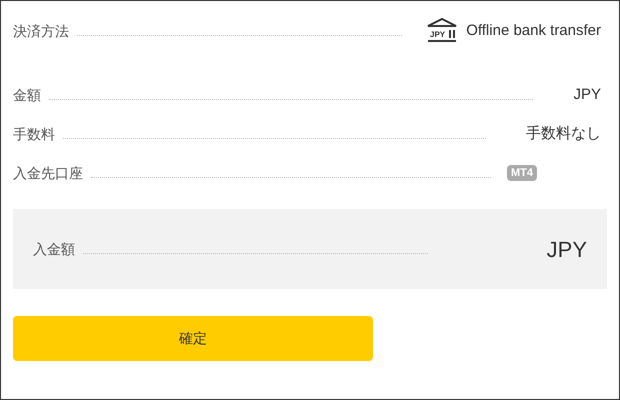 This screenshot has width=620, height=400. What do you see at coordinates (48, 173) in the screenshot?
I see `field-label: 入金先口座` at bounding box center [48, 173].